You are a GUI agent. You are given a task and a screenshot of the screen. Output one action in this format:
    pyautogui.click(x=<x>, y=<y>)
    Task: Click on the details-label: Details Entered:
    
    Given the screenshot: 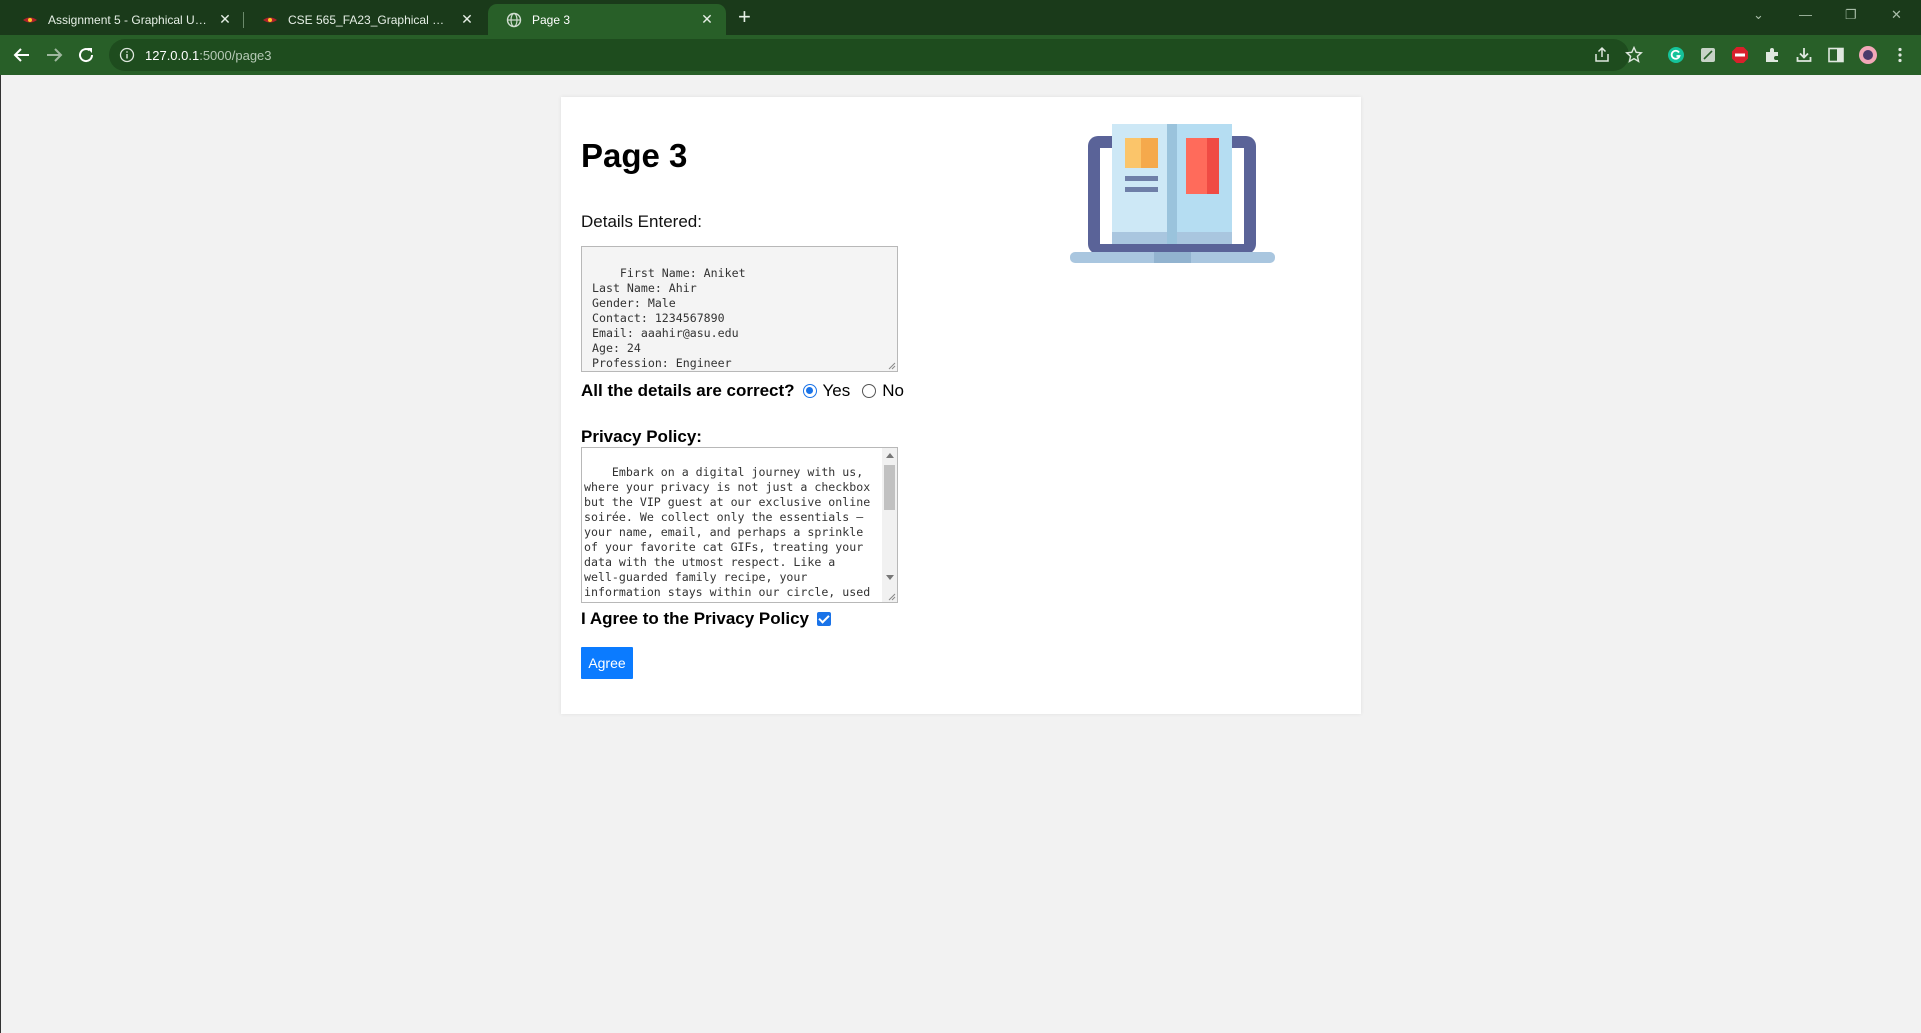 What is the action you would take?
    pyautogui.click(x=641, y=221)
    